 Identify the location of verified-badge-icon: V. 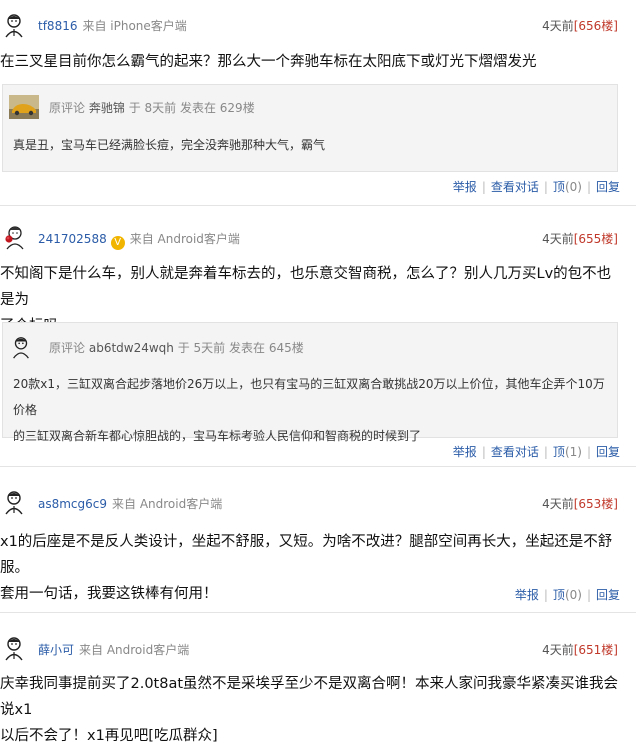
(117, 243).